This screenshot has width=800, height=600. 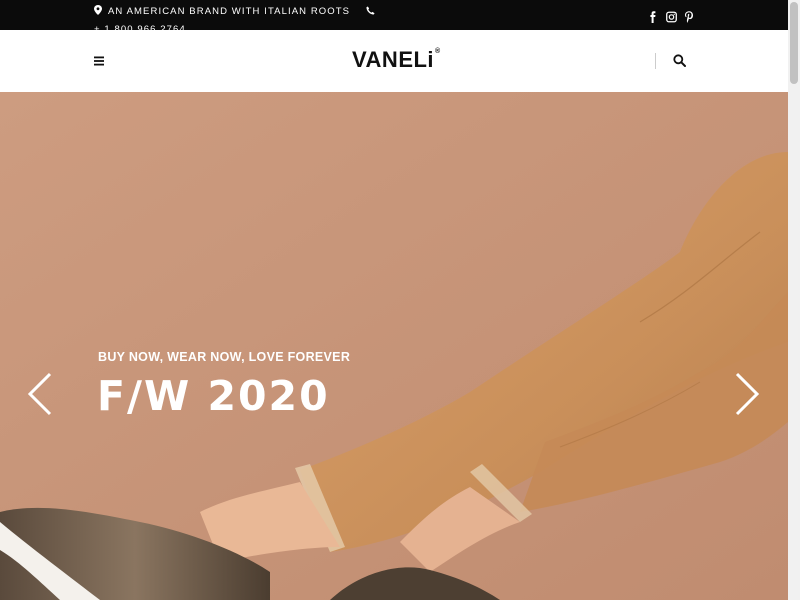 What do you see at coordinates (438, 51) in the screenshot?
I see `registered-mark: ®` at bounding box center [438, 51].